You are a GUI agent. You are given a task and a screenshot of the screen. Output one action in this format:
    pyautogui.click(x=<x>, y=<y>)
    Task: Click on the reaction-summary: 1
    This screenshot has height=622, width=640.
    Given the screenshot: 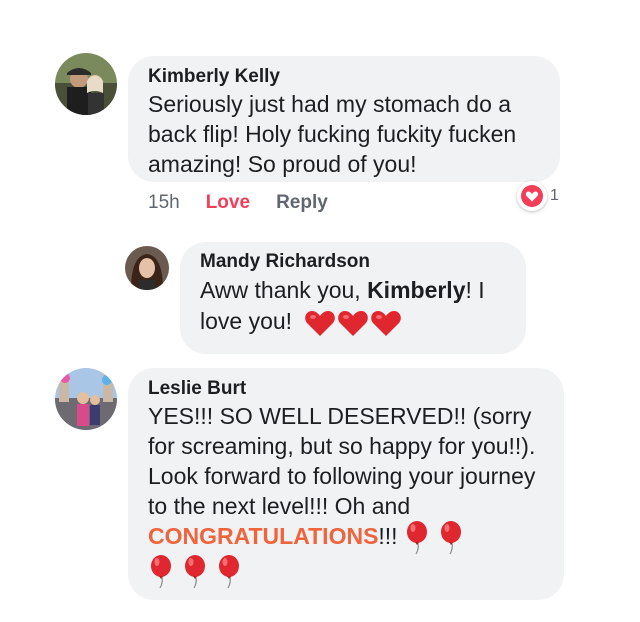 What is the action you would take?
    pyautogui.click(x=538, y=196)
    